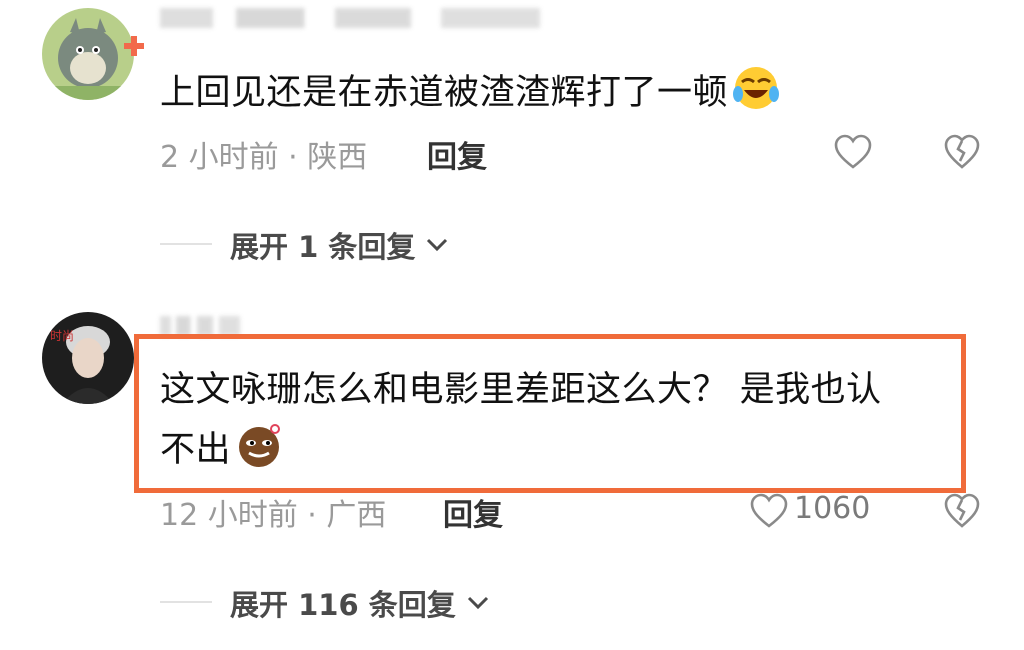 The width and height of the screenshot is (1024, 650). What do you see at coordinates (521, 390) in the screenshot?
I see `comment-text-line1: 这文咏珊怎么和电影里差距这么大？ 是我也认` at bounding box center [521, 390].